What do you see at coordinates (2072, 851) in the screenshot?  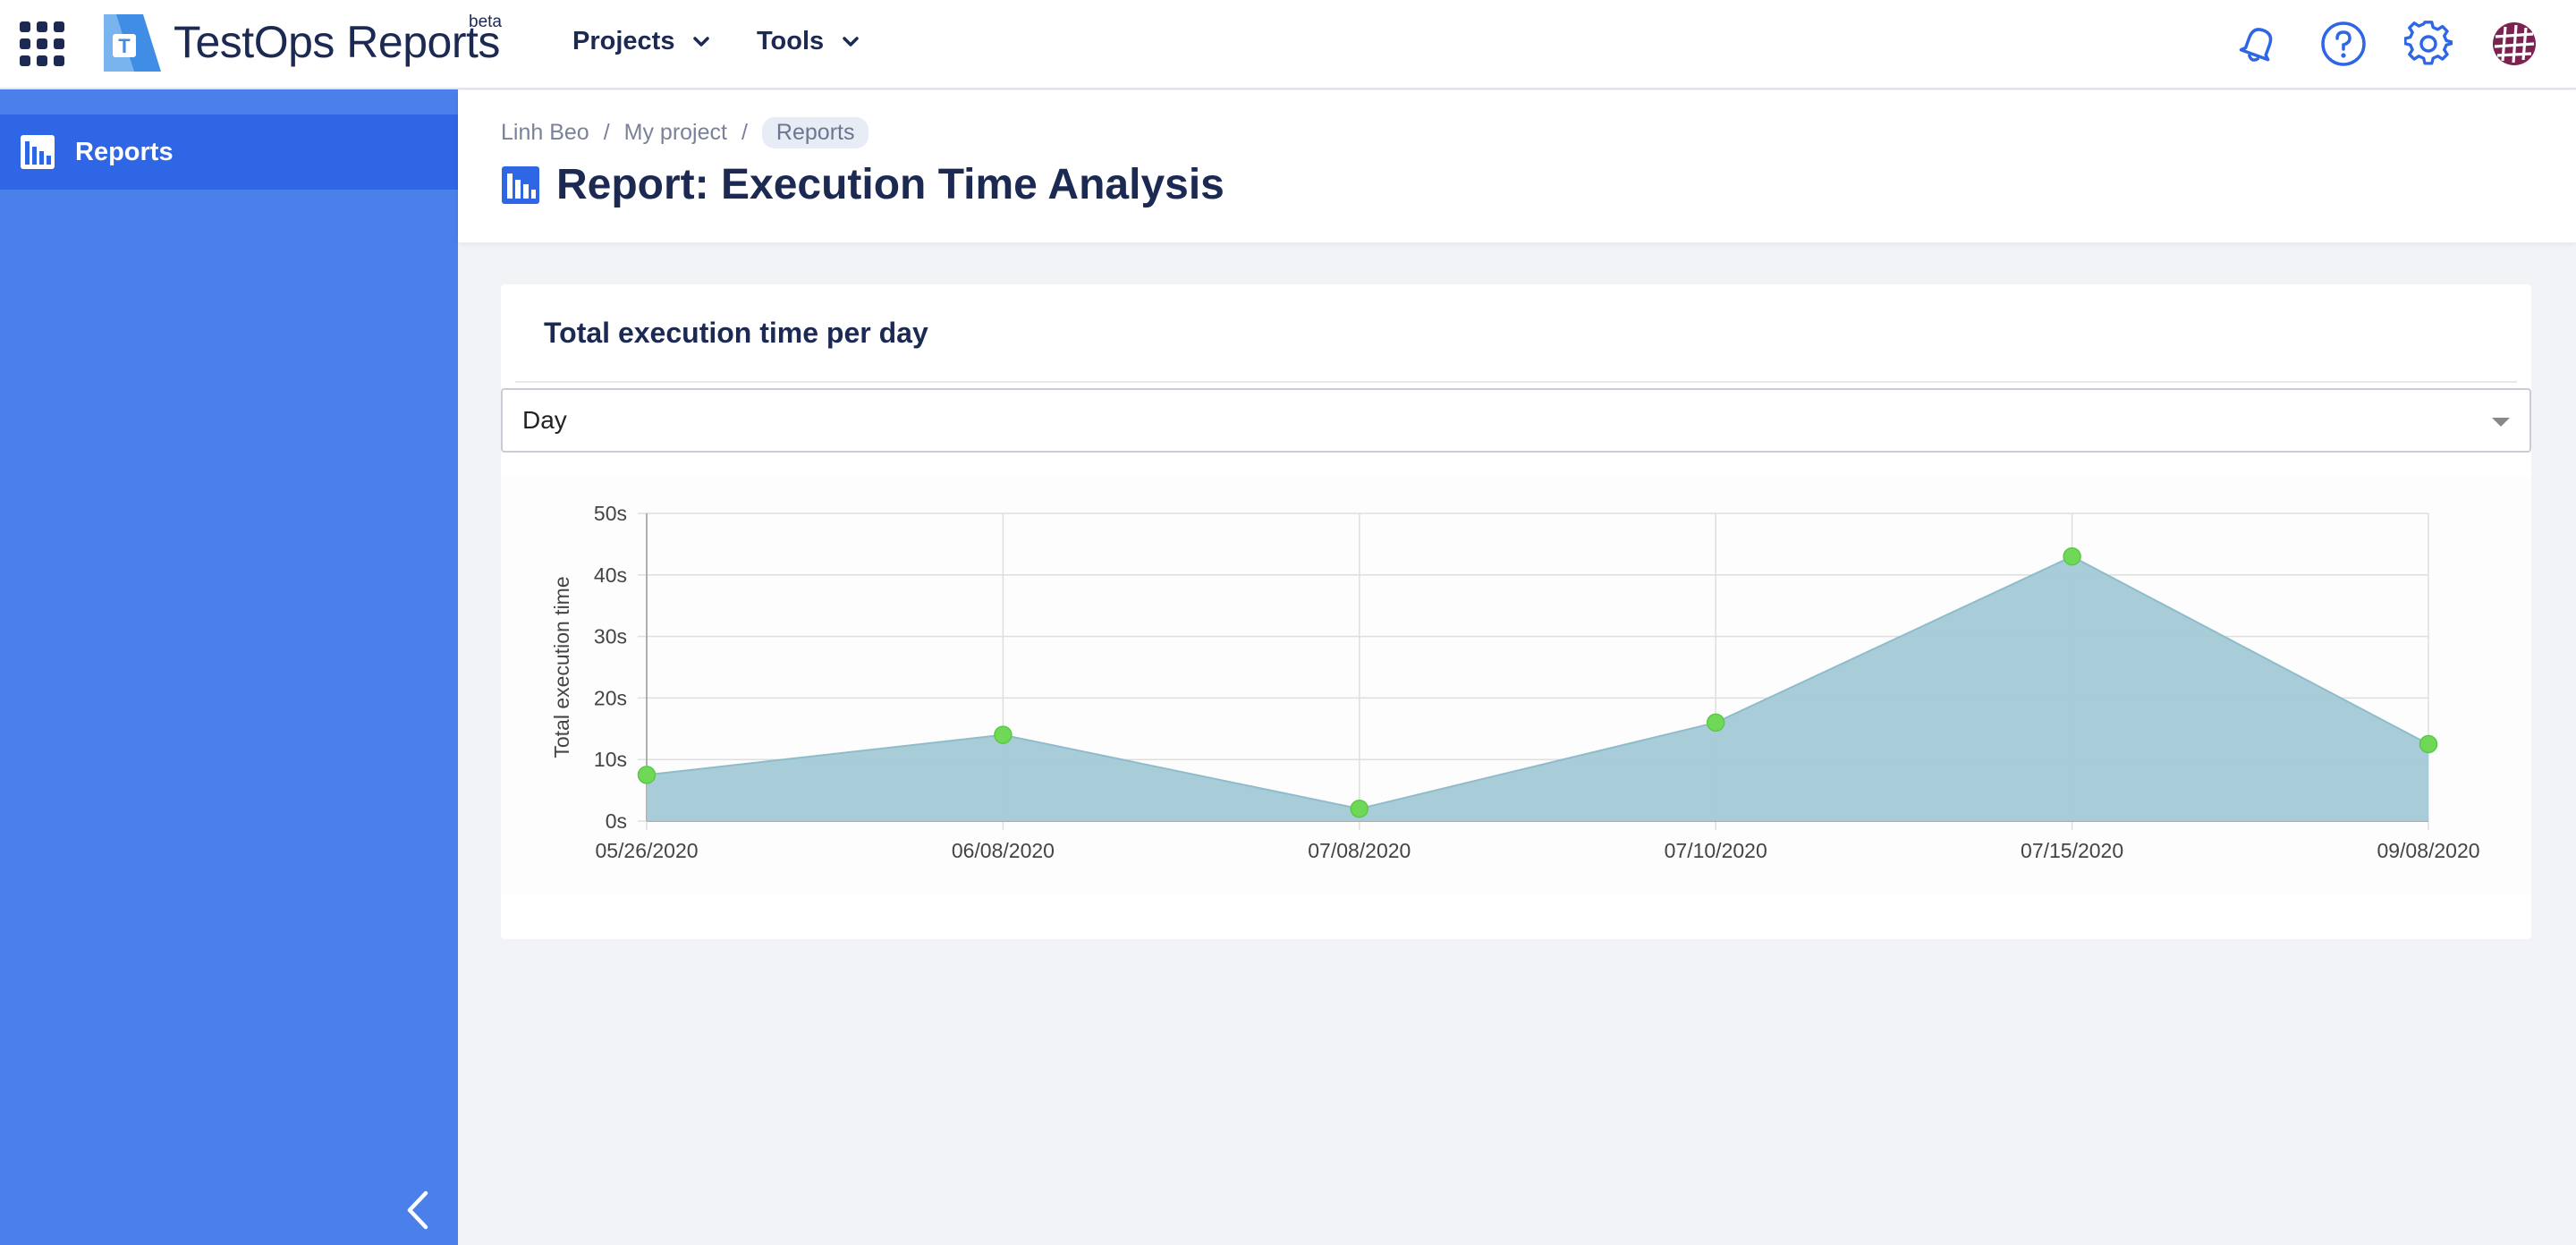 I see `x-tick-label: 07/15/2020` at bounding box center [2072, 851].